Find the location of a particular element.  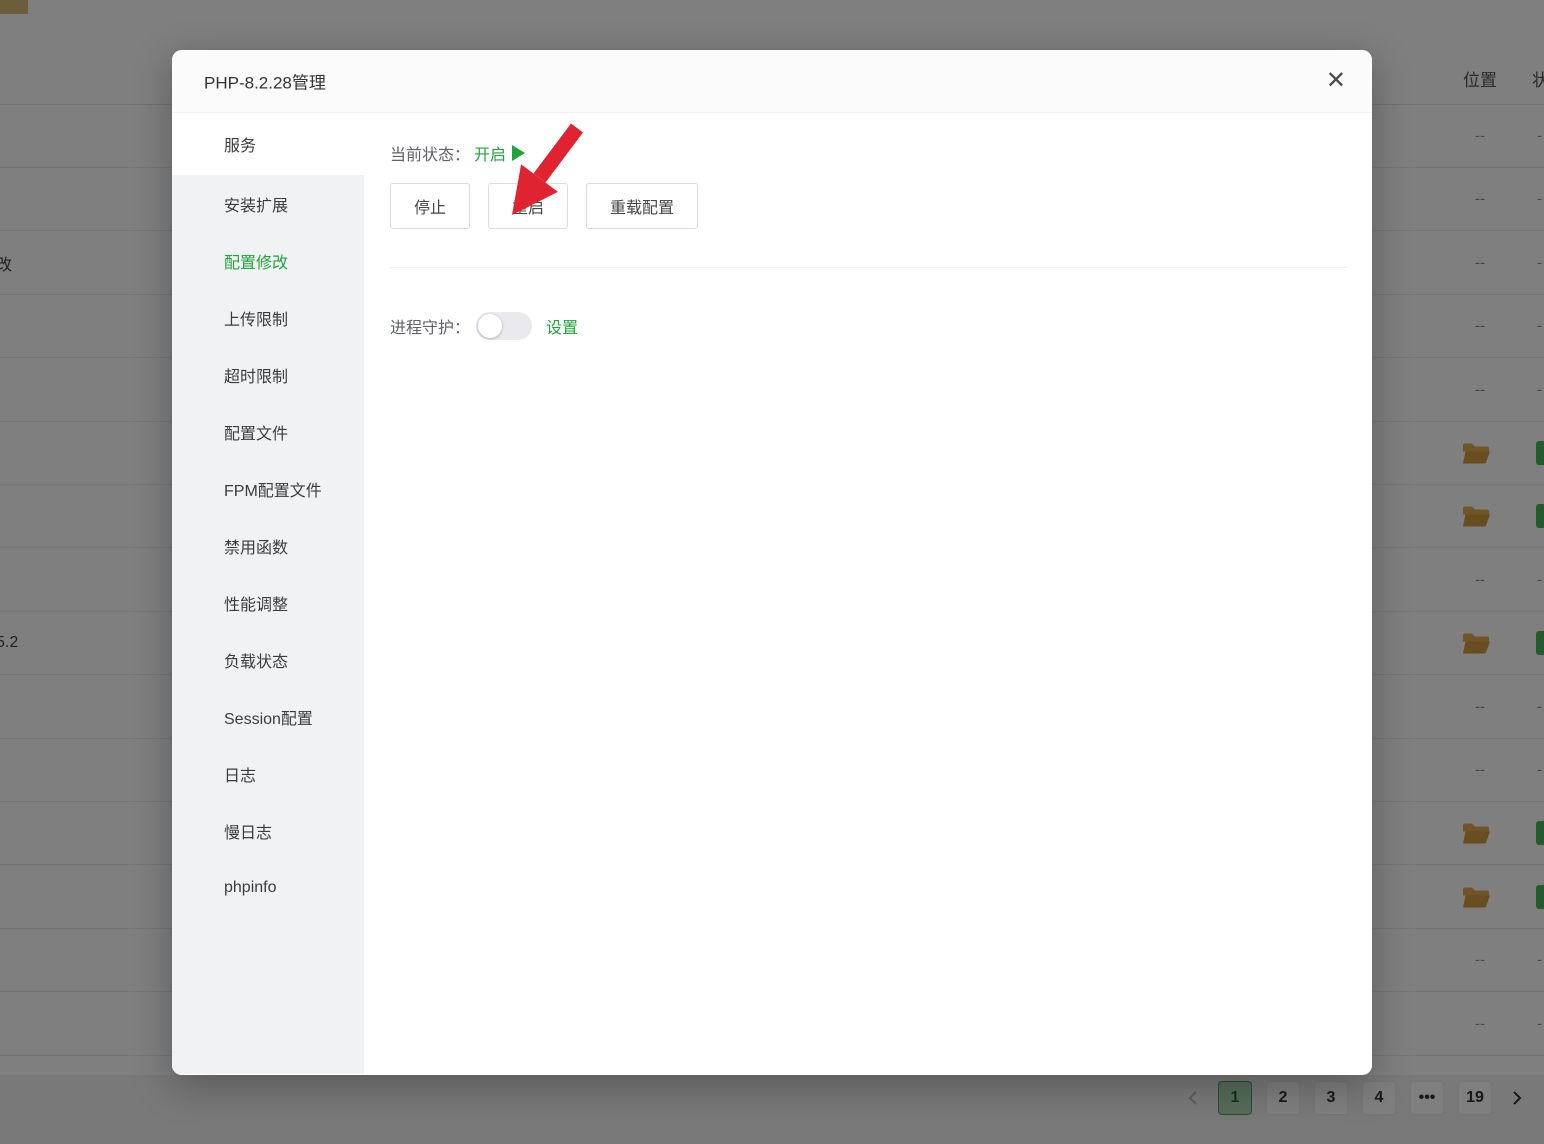

sidebar-item-session-config: Session配置 is located at coordinates (268, 716).